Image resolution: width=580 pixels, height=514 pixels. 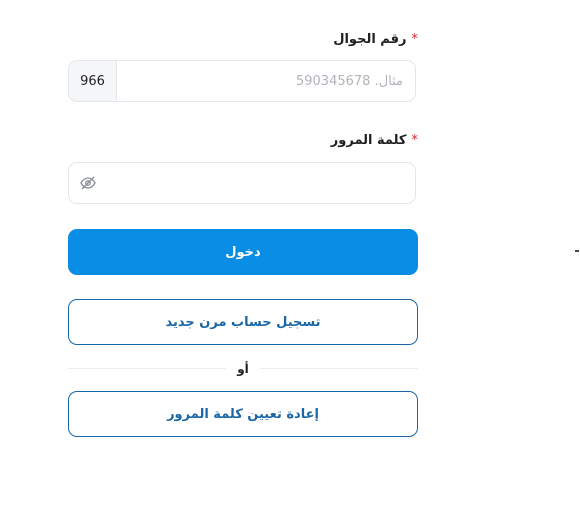 What do you see at coordinates (243, 414) in the screenshot?
I see `reset-password-button: إعادة تعيين كلمة المرور` at bounding box center [243, 414].